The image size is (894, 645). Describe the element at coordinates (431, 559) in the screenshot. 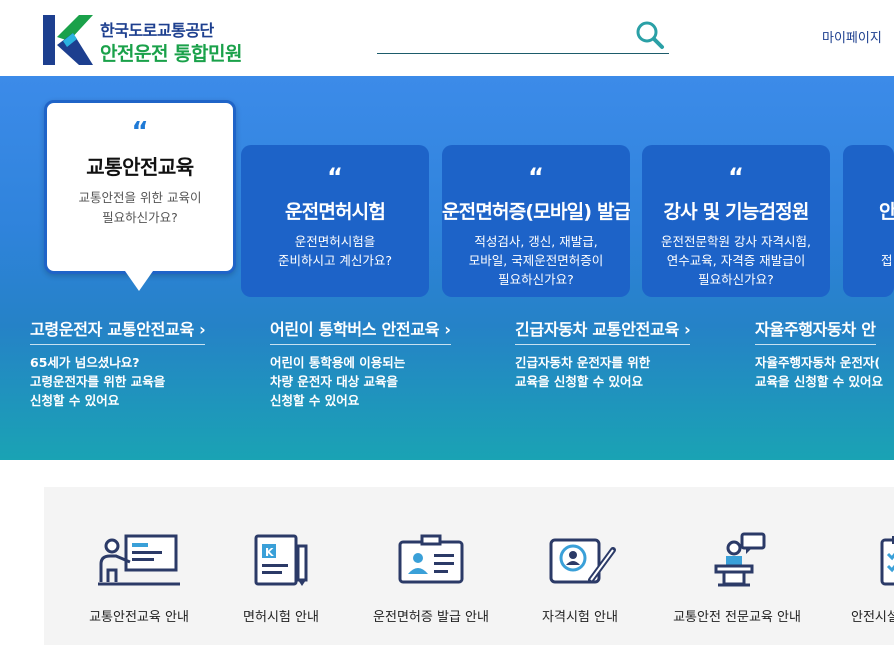

I see `id-card-icon` at that location.